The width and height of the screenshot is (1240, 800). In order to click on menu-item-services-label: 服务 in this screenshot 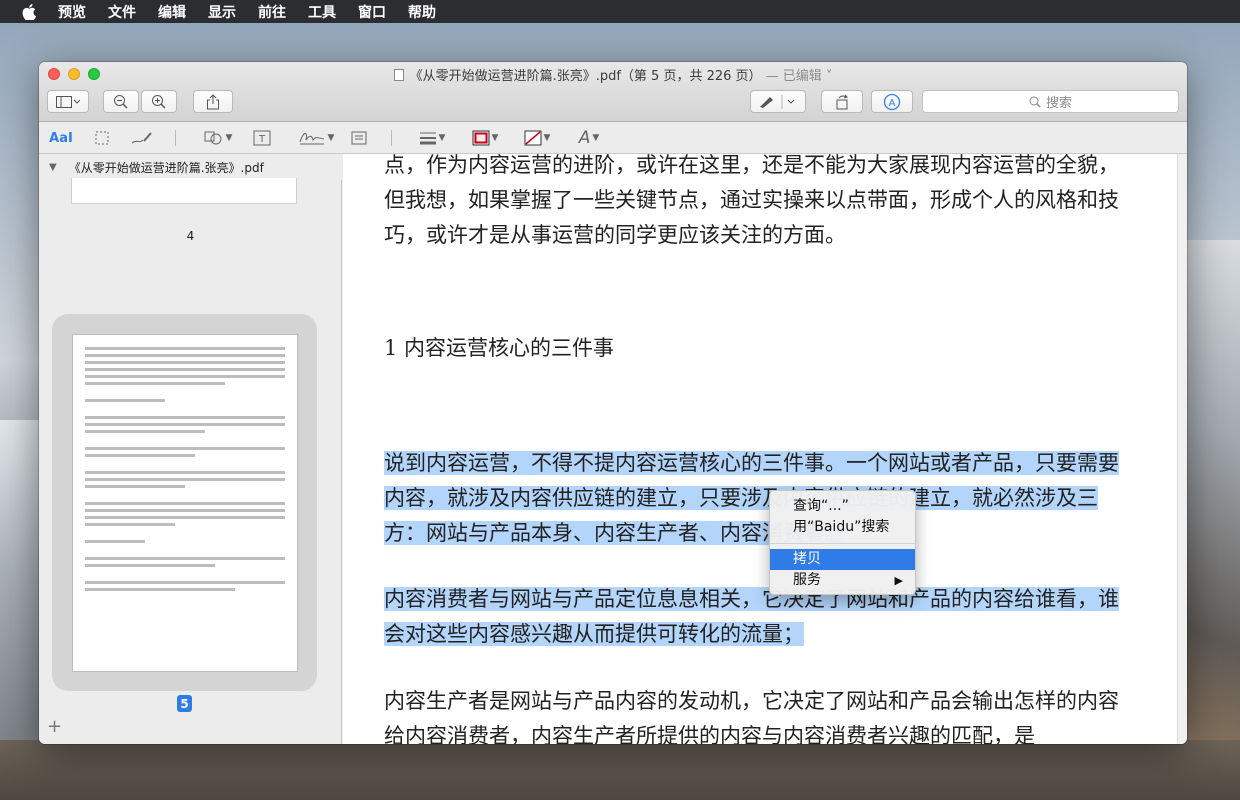, I will do `click(807, 580)`.